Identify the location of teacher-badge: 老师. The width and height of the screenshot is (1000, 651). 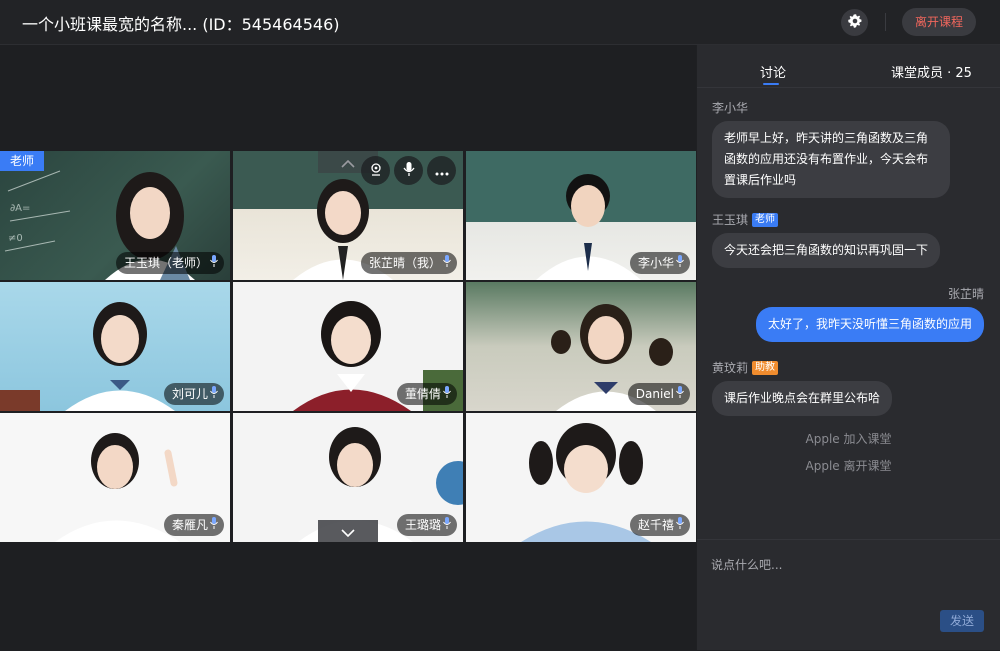
(22, 161).